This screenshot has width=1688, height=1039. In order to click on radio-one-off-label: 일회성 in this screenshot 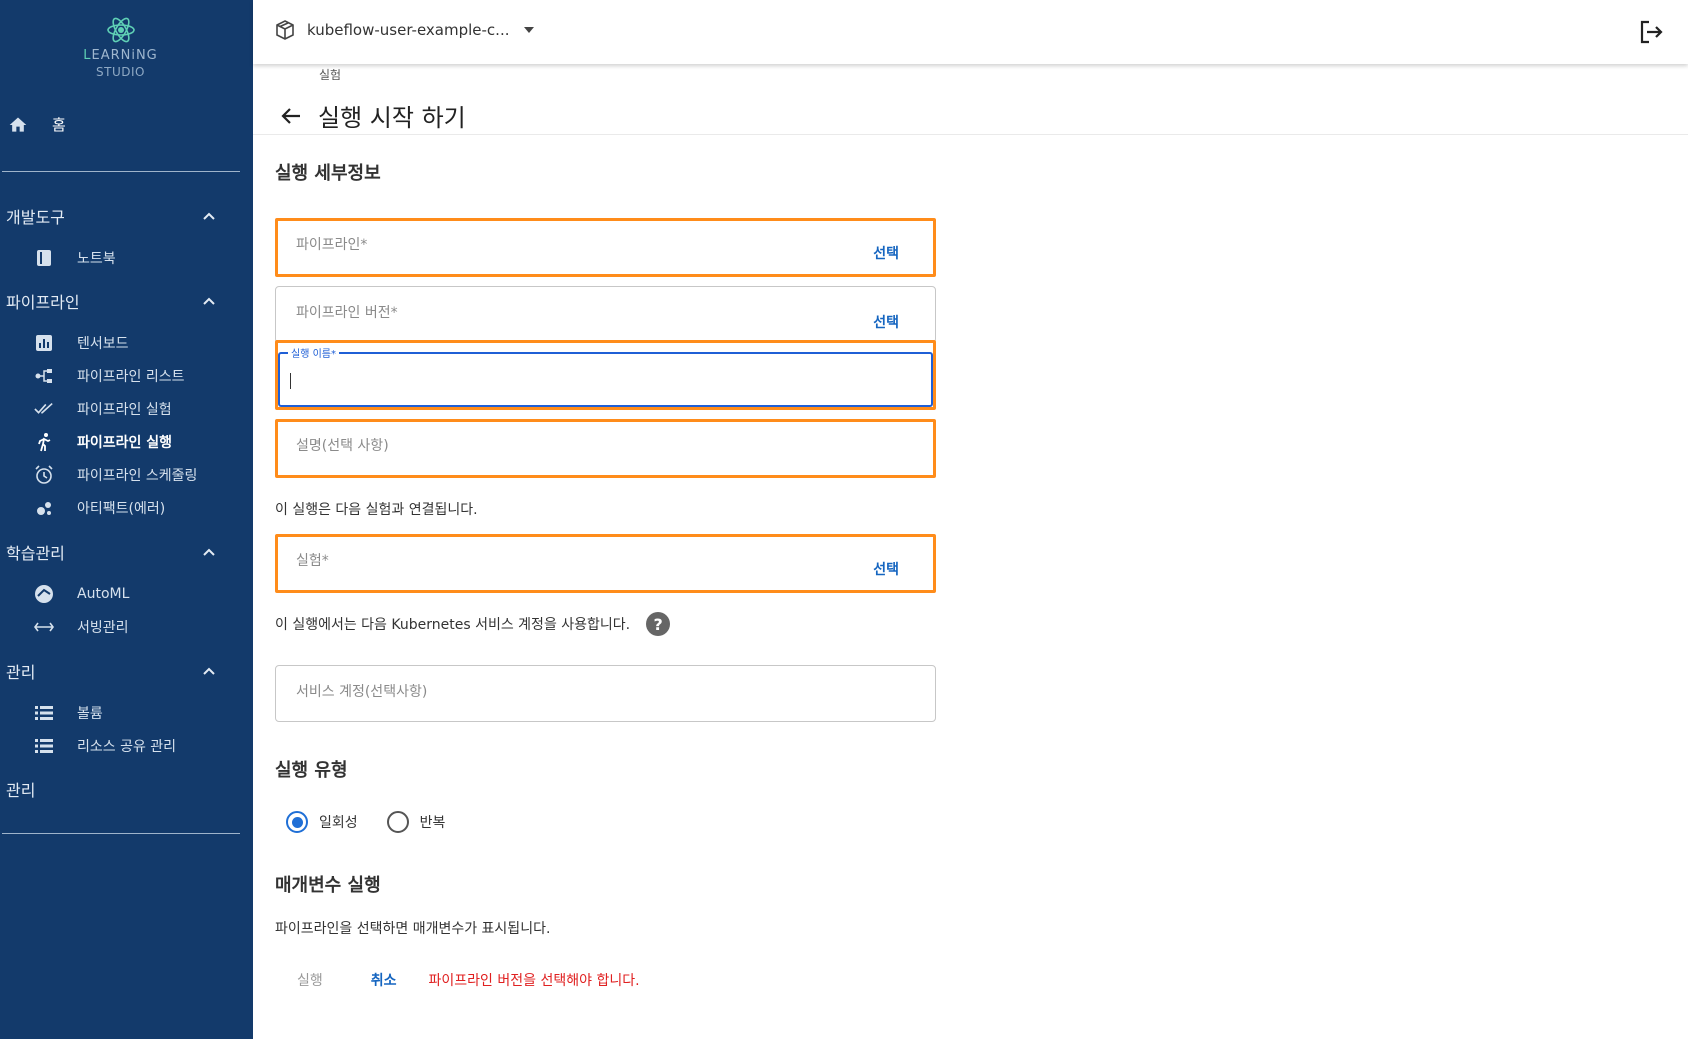, I will do `click(338, 822)`.